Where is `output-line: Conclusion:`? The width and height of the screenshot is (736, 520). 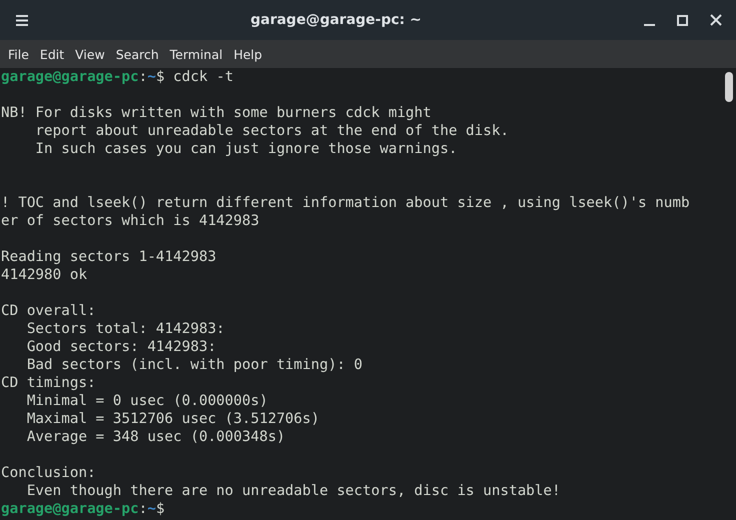
output-line: Conclusion: is located at coordinates (48, 473).